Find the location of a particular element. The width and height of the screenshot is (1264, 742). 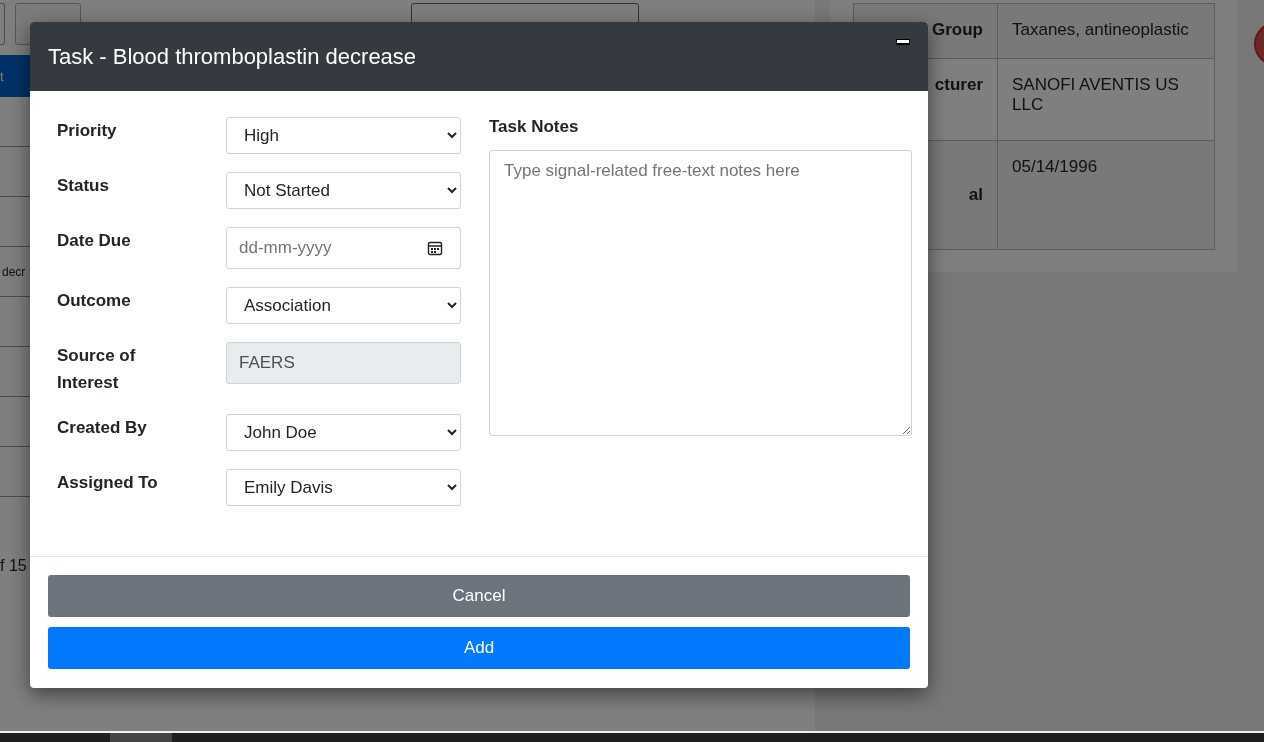

readonly-field: FAERS is located at coordinates (343, 363).